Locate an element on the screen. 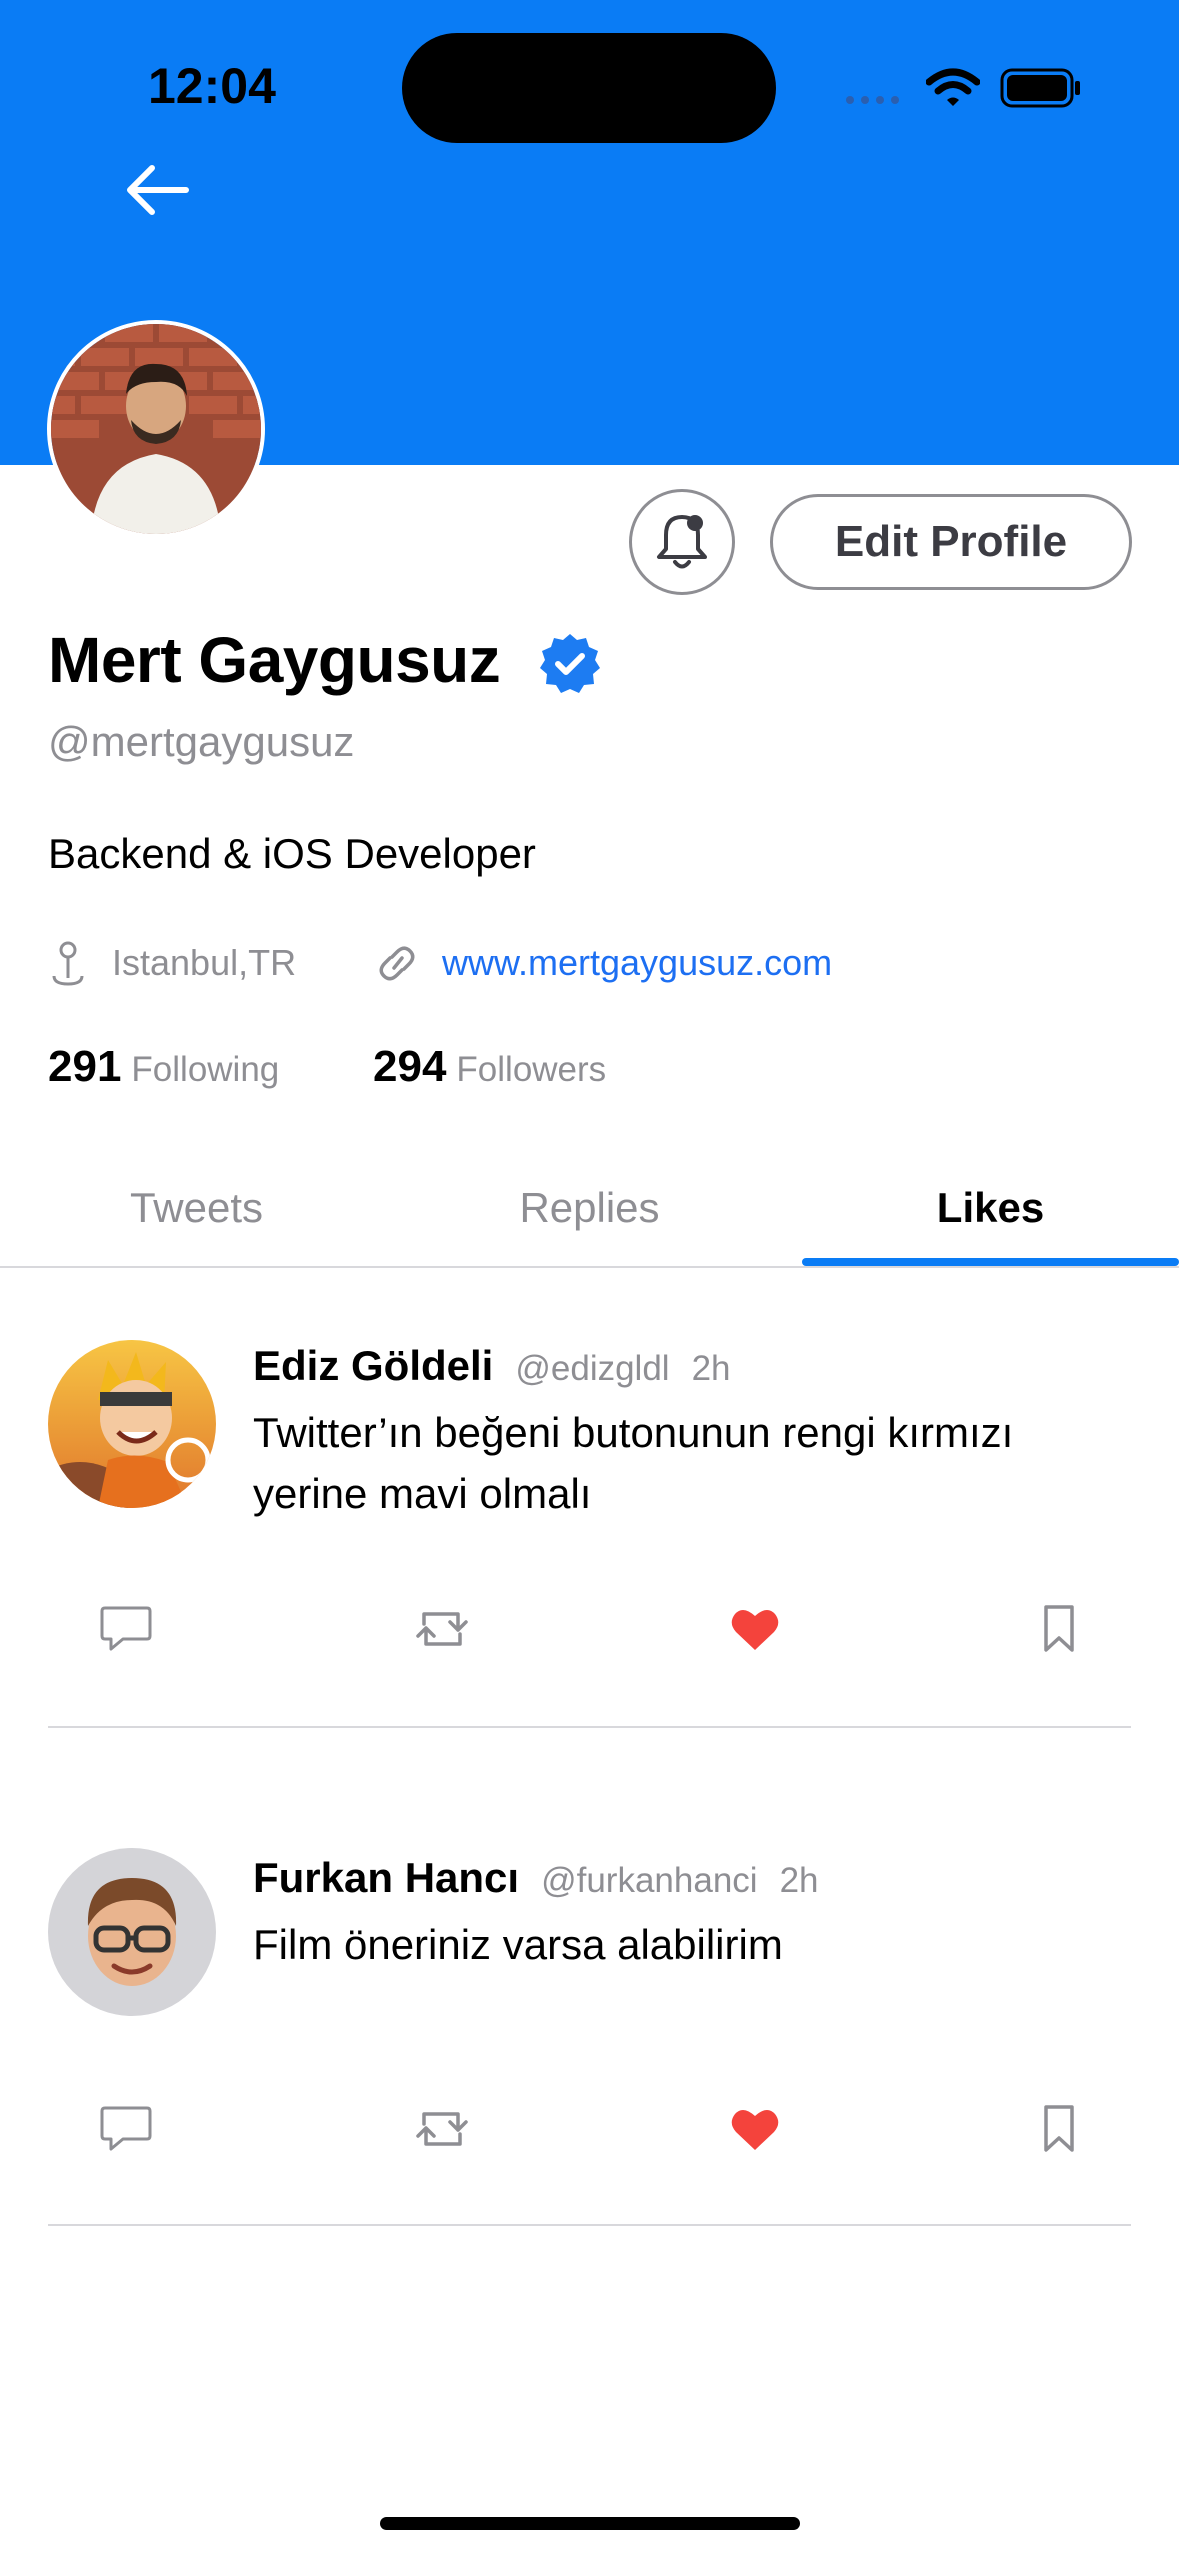 The image size is (1179, 2556). verified-badge-icon is located at coordinates (570, 663).